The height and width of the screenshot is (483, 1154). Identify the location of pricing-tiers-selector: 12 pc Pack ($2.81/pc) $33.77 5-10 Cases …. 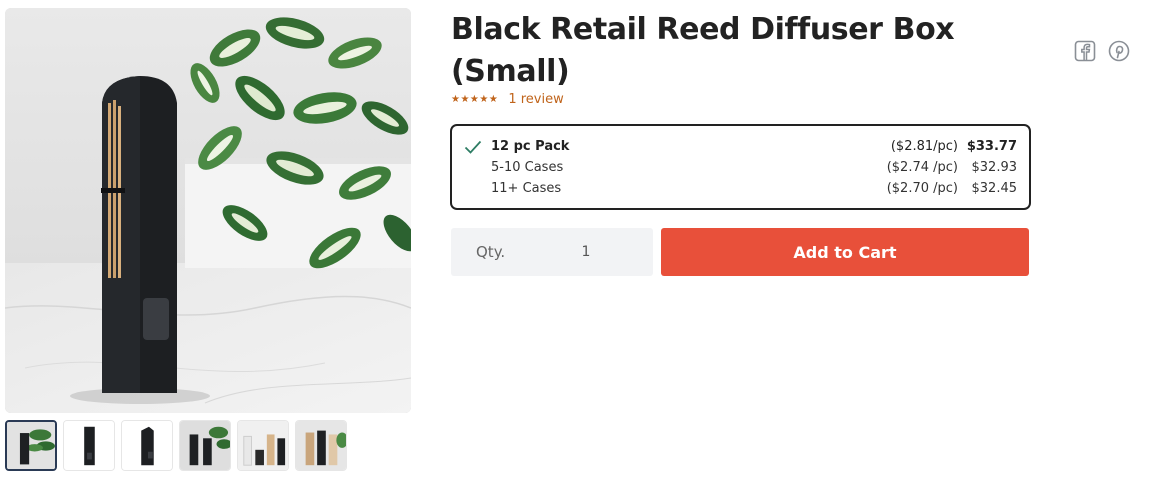
(740, 167).